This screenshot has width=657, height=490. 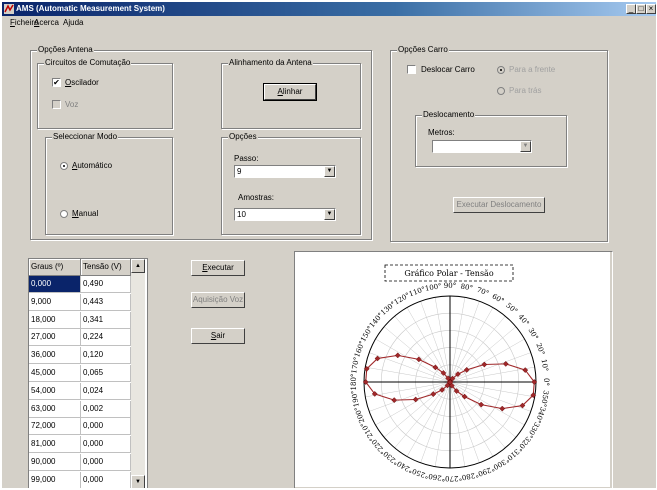 What do you see at coordinates (448, 69) in the screenshot?
I see `deslocar-carro-label: Deslocar Carro` at bounding box center [448, 69].